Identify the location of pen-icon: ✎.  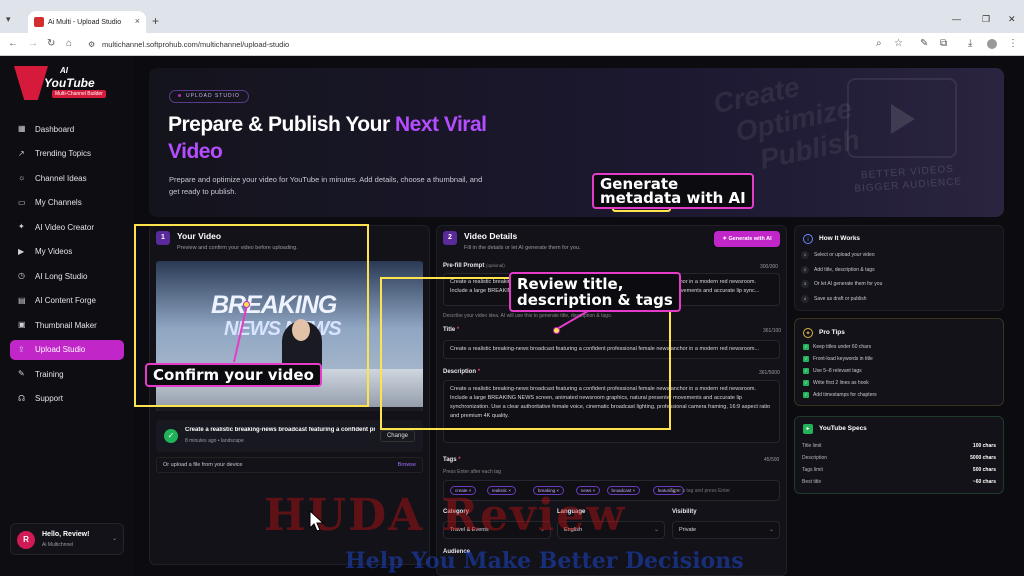
(924, 43).